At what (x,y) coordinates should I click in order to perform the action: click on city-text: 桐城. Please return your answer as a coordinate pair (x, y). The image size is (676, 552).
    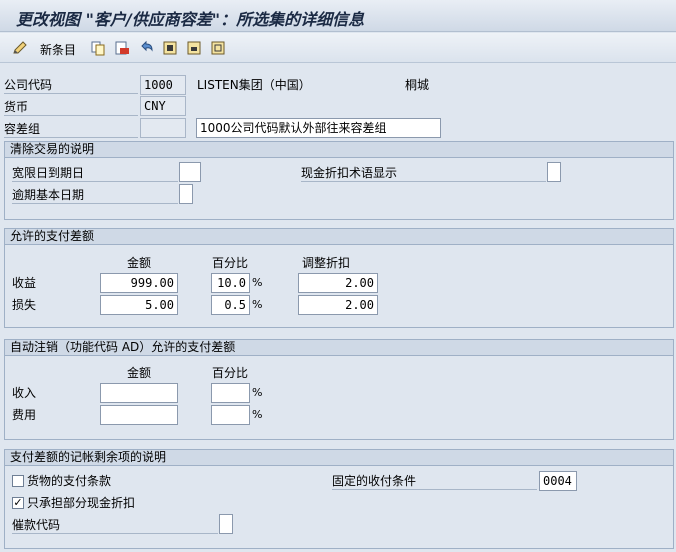
    Looking at the image, I should click on (417, 85).